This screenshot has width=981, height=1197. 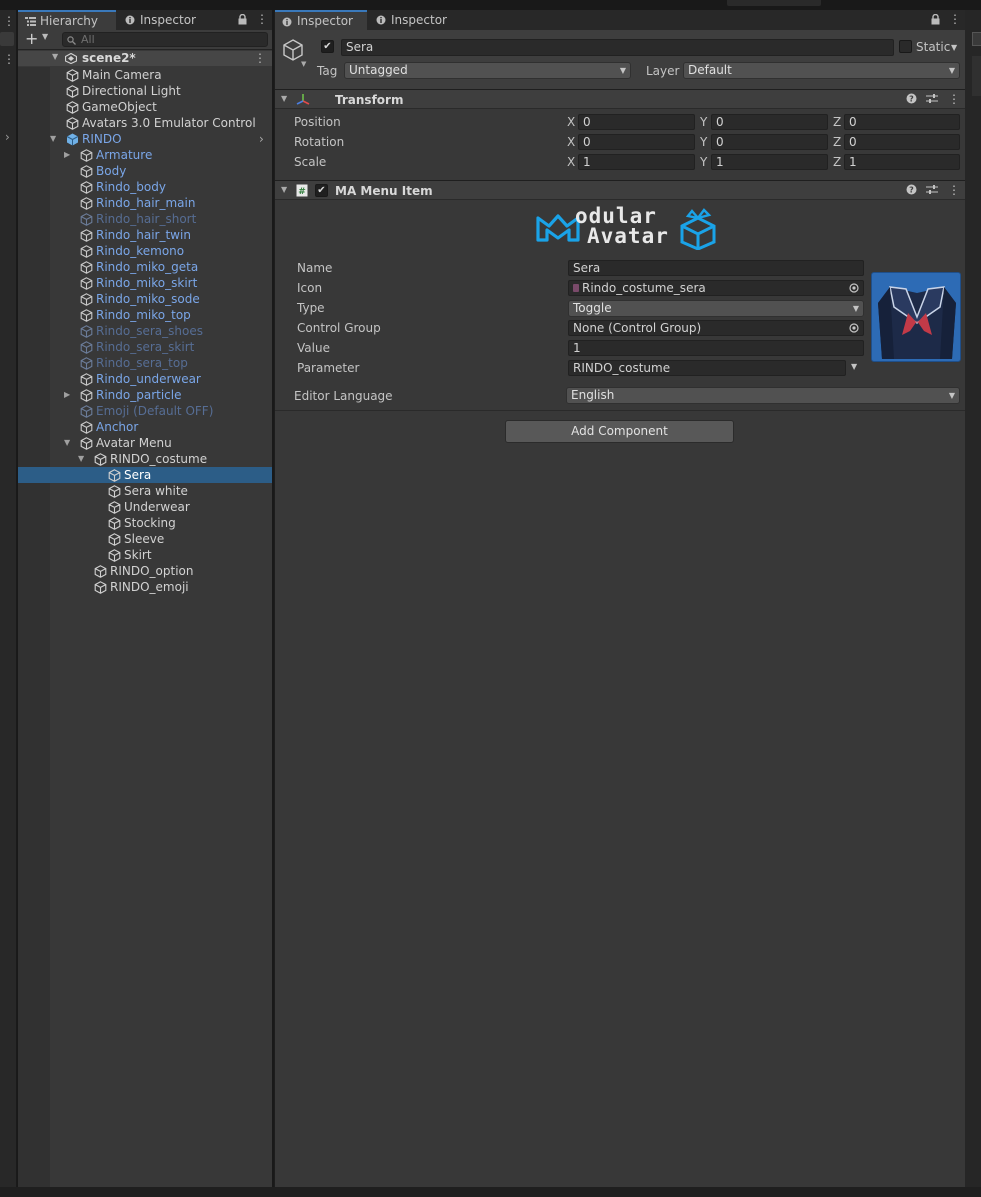 What do you see at coordinates (7, 39) in the screenshot?
I see `strip-button` at bounding box center [7, 39].